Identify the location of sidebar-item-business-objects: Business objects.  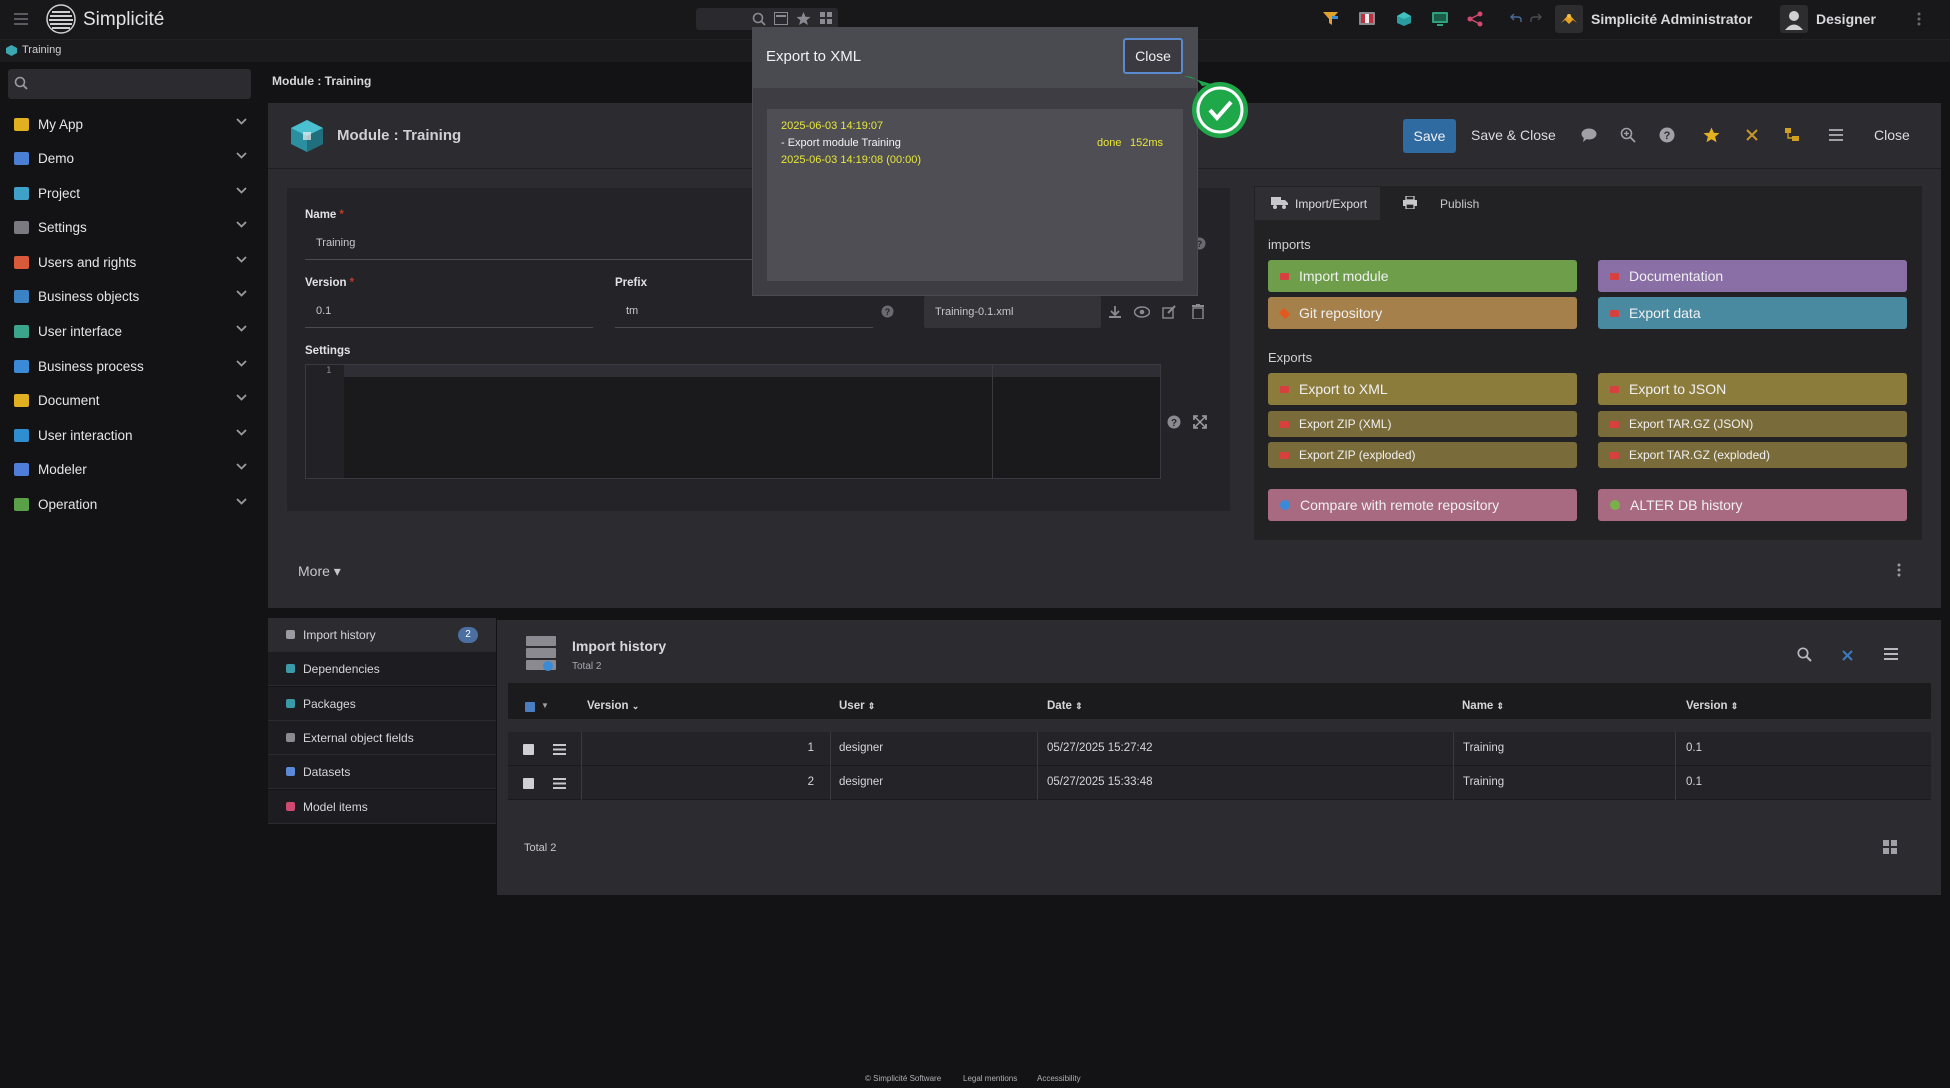
(130, 296).